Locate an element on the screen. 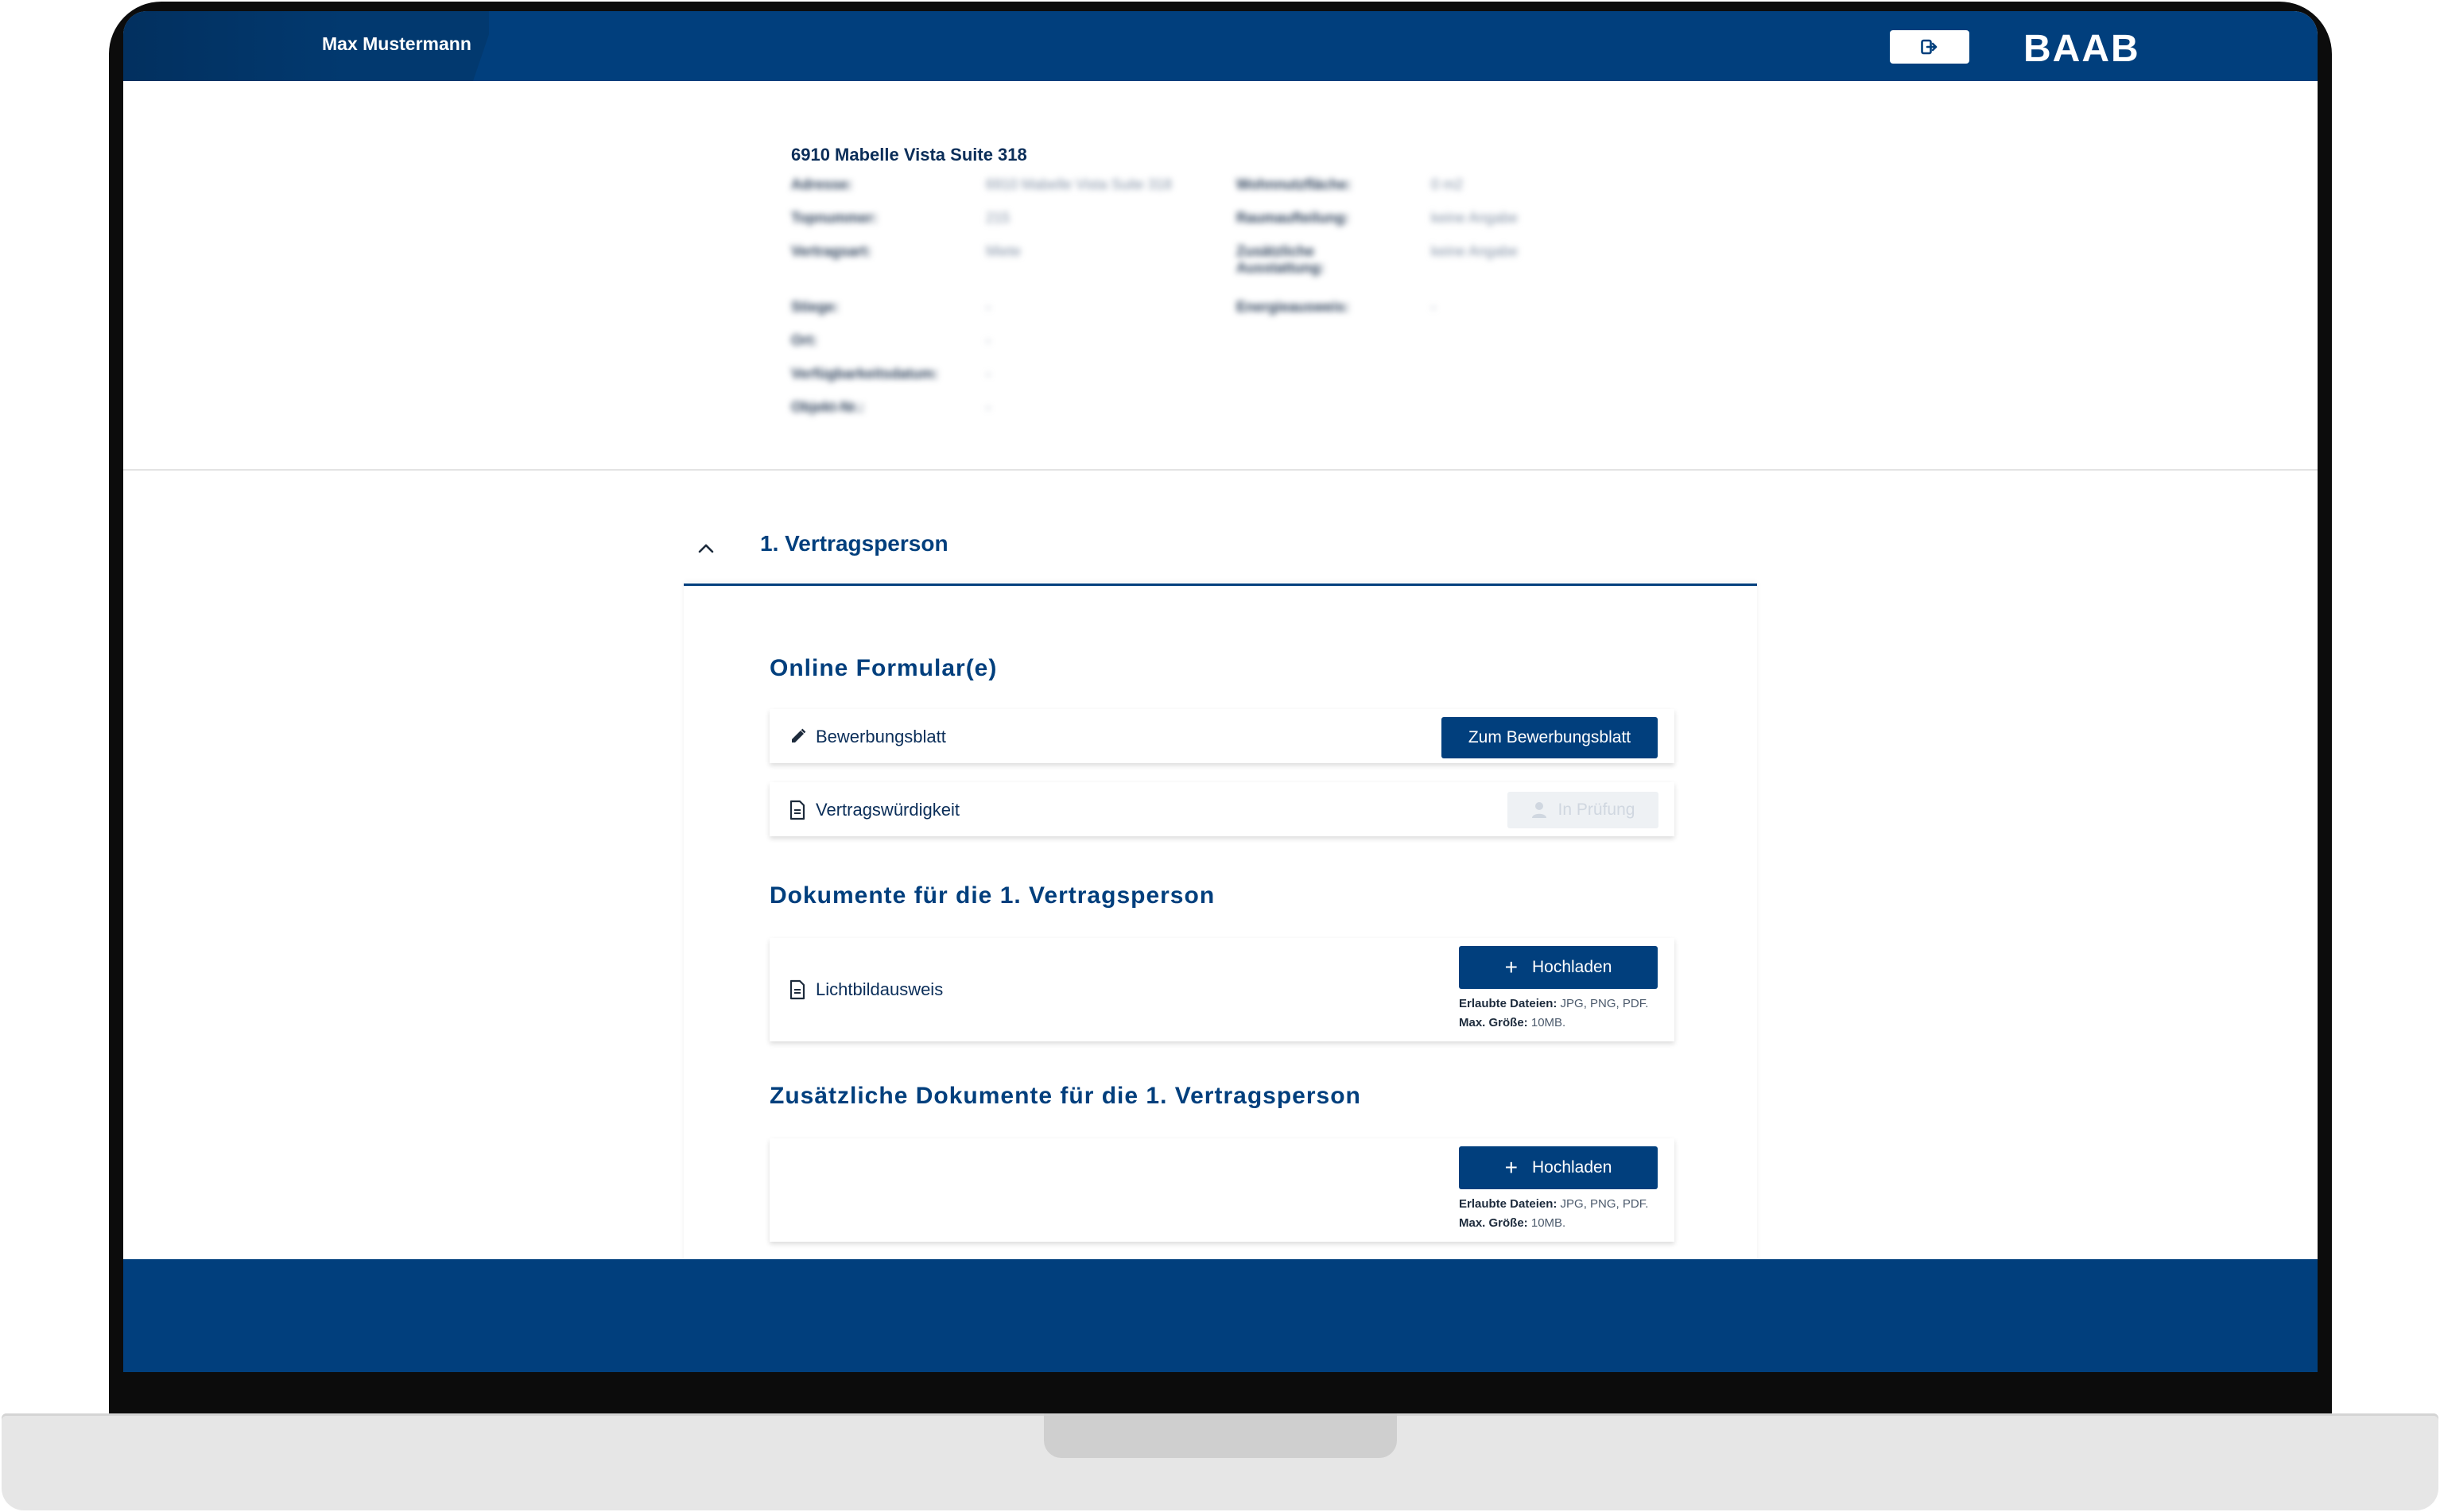 The height and width of the screenshot is (1512, 2440). document-label: Lichtbildausweis is located at coordinates (880, 989).